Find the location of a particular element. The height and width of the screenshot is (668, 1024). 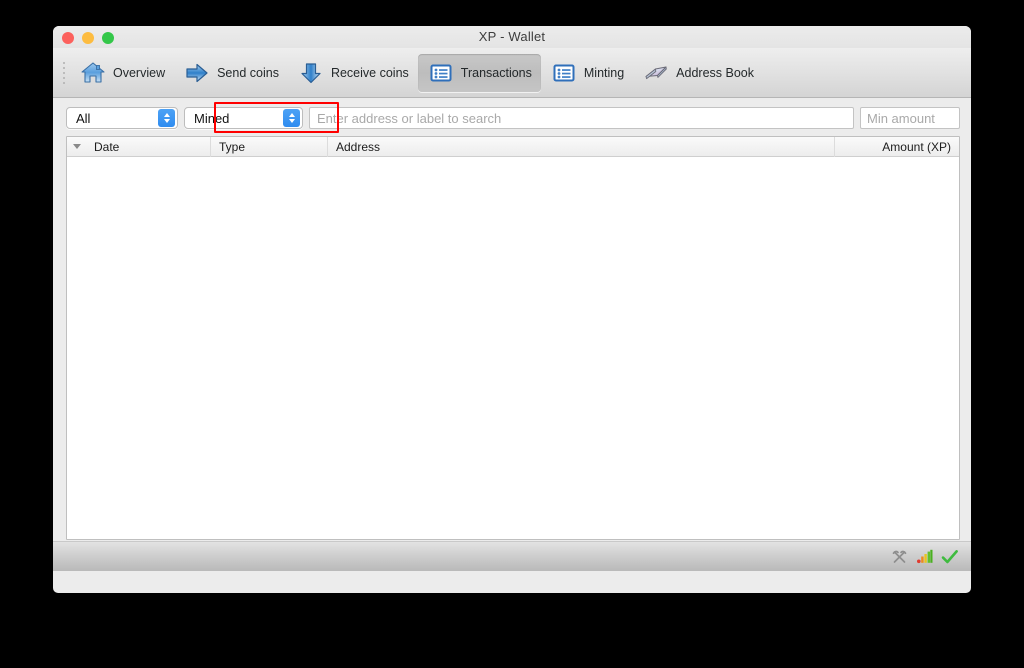

table-header-row: Date Type Address Amount (XP) is located at coordinates (513, 147).